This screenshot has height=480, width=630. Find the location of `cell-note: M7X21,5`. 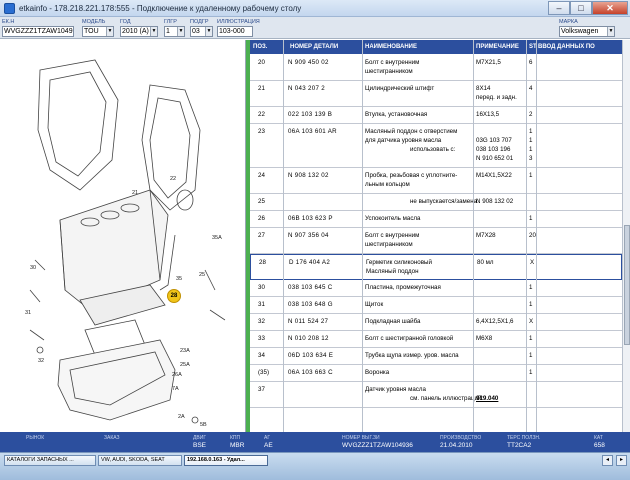

cell-note: M7X21,5 is located at coordinates (488, 62).